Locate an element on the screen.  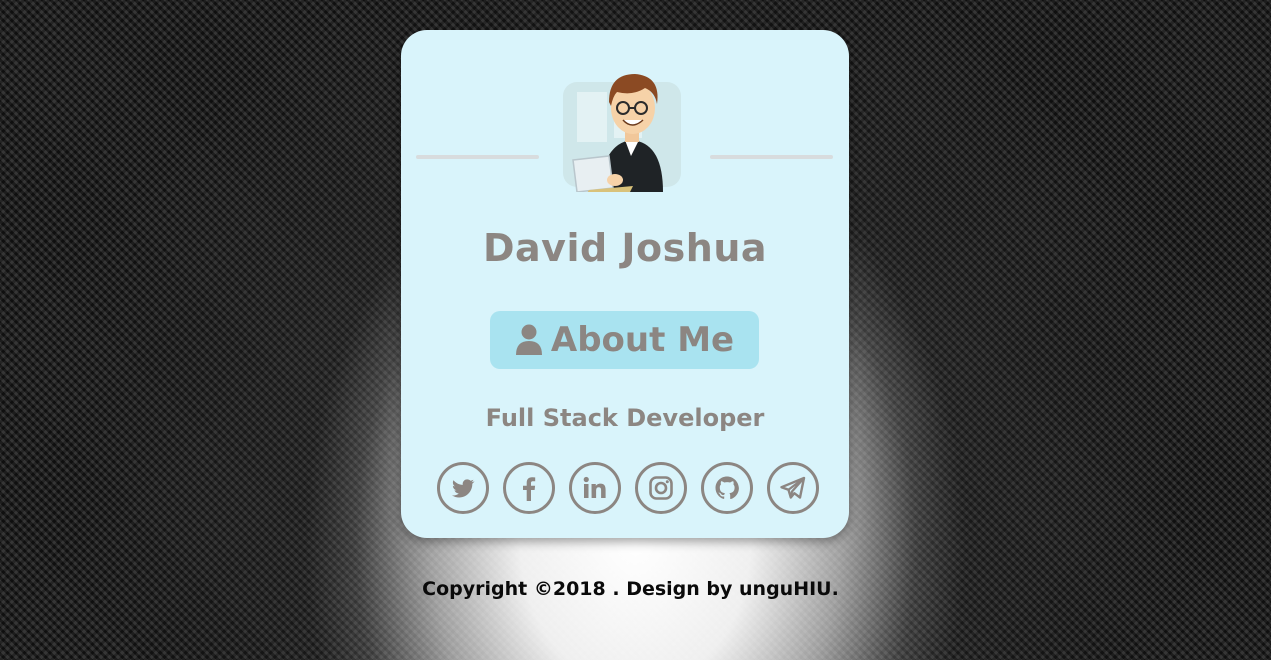
github-icon is located at coordinates (727, 488).